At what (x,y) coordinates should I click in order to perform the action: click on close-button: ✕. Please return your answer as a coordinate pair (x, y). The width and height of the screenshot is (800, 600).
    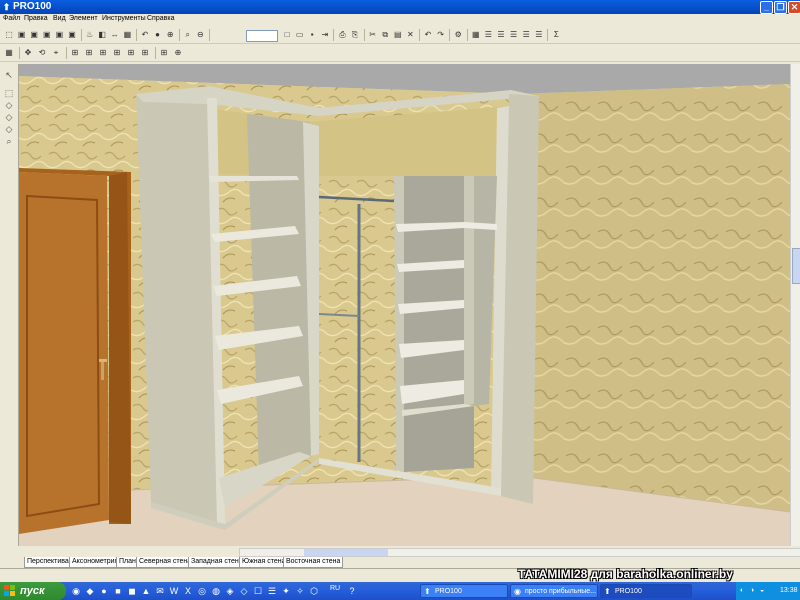
    Looking at the image, I should click on (794, 7).